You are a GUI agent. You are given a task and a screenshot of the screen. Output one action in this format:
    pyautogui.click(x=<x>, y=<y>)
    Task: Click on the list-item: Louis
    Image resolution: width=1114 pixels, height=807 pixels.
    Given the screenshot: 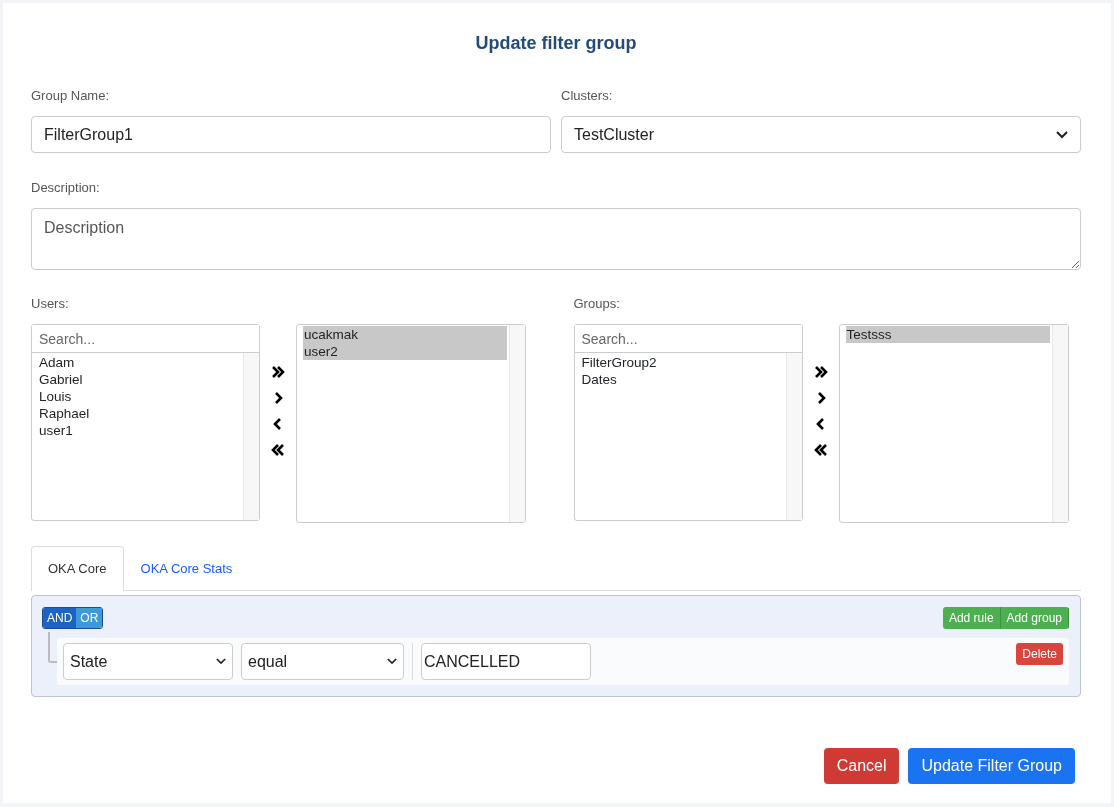 What is the action you would take?
    pyautogui.click(x=139, y=396)
    